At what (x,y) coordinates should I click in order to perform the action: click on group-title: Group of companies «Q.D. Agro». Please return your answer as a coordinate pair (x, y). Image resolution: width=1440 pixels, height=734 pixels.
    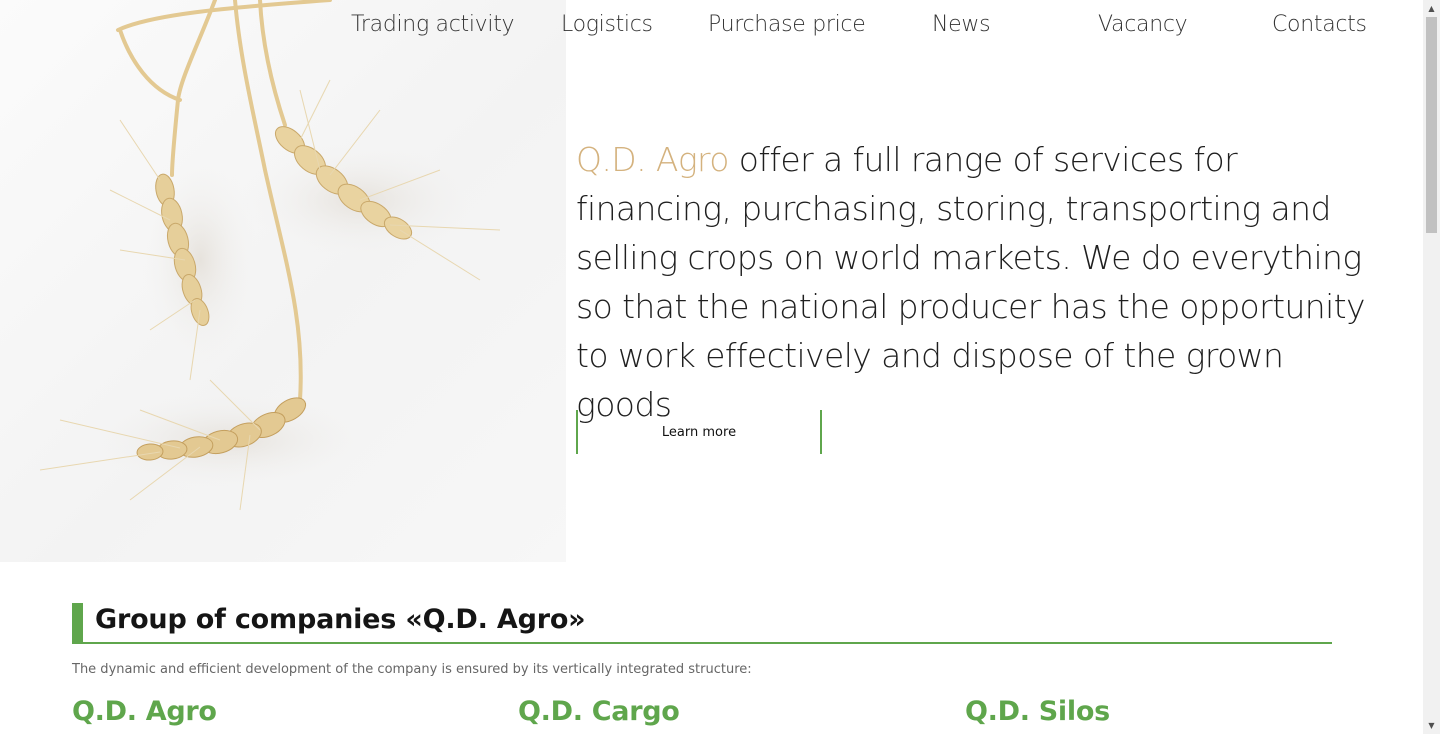
    Looking at the image, I should click on (340, 619).